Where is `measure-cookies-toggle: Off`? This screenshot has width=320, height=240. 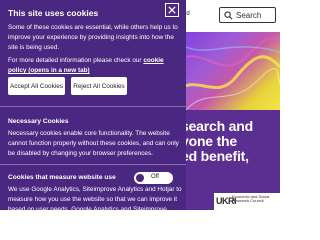 measure-cookies-toggle: Off is located at coordinates (153, 178).